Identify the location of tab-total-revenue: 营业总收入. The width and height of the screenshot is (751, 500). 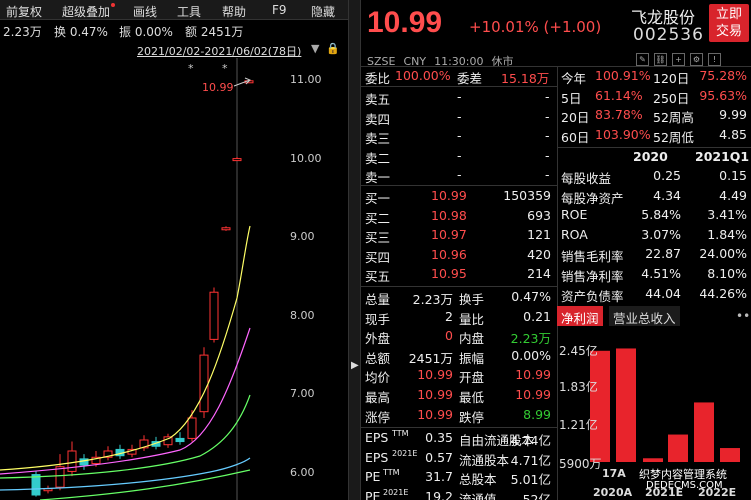
(644, 316).